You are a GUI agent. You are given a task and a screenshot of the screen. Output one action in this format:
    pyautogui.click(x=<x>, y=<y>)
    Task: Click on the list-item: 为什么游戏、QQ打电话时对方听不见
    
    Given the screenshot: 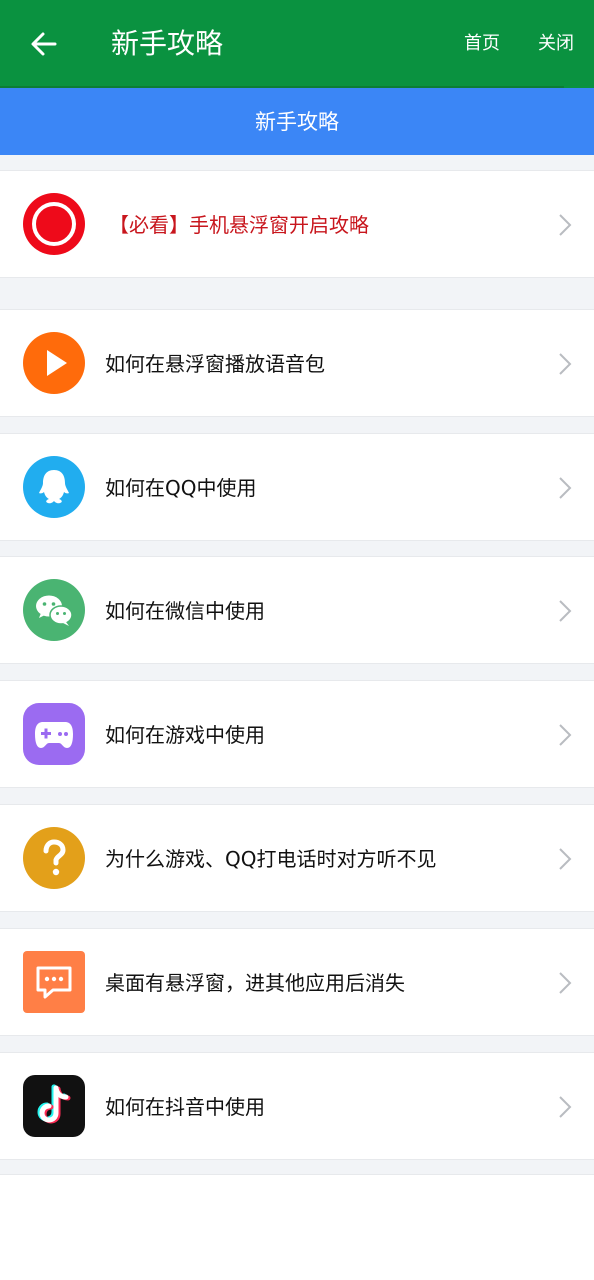 What is the action you would take?
    pyautogui.click(x=297, y=858)
    